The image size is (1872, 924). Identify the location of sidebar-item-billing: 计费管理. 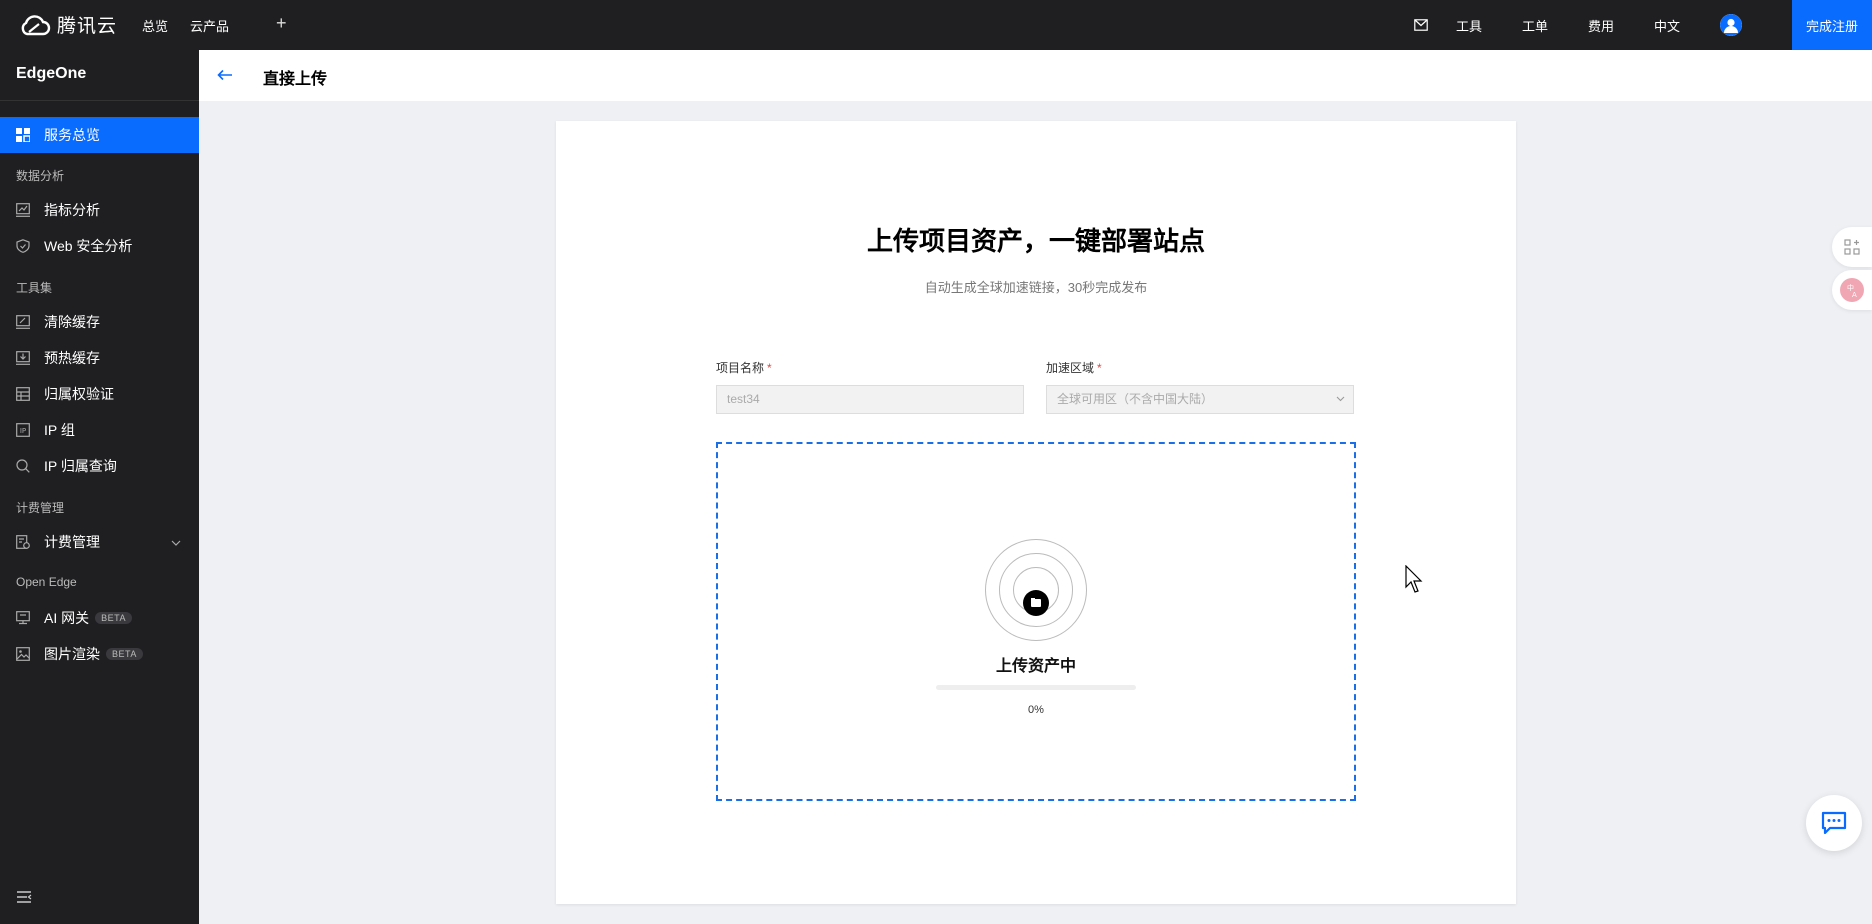
(99, 542).